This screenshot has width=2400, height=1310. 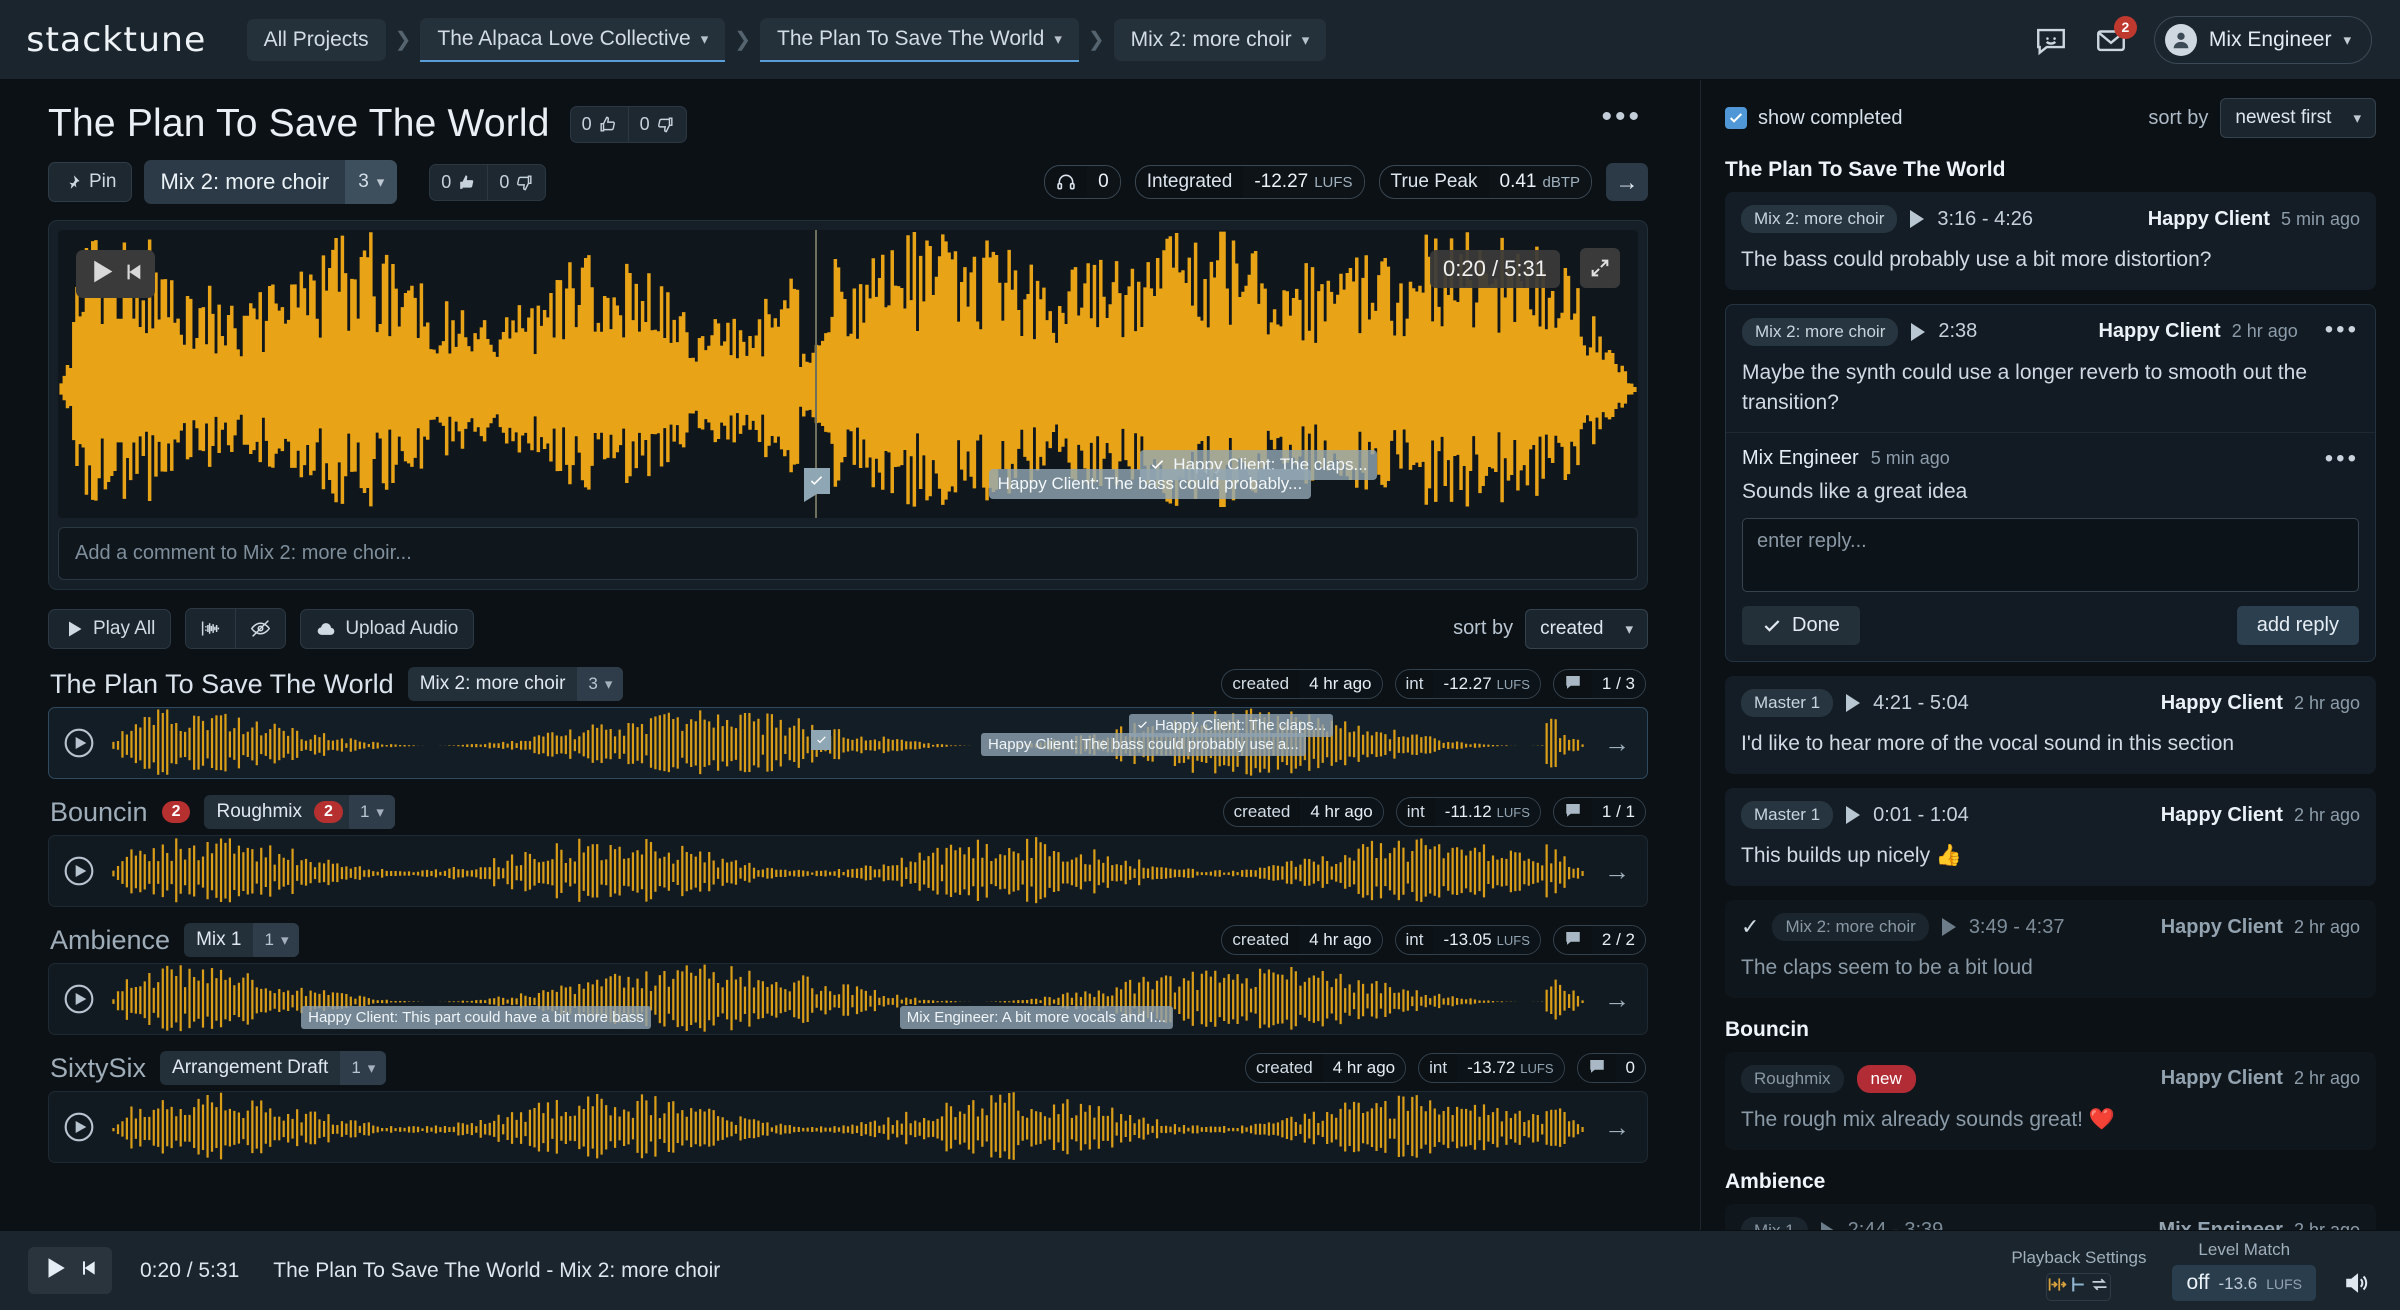 I want to click on user-menu: Mix Engineer ▾, so click(x=2262, y=39).